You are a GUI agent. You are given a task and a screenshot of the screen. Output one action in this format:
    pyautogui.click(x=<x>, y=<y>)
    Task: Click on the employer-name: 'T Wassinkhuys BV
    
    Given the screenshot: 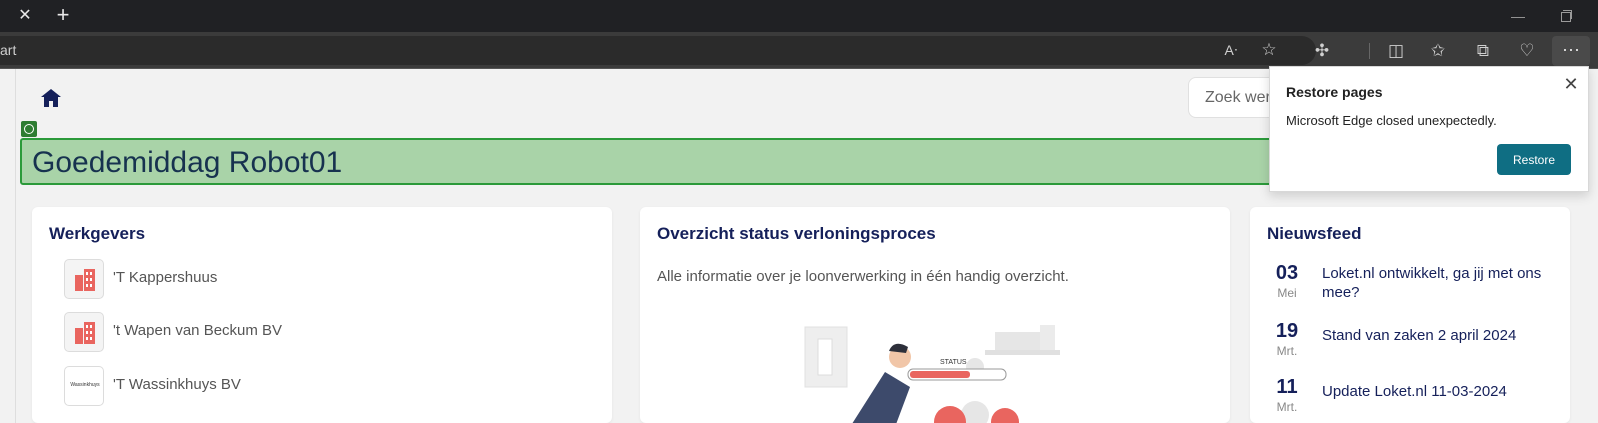 What is the action you would take?
    pyautogui.click(x=177, y=384)
    